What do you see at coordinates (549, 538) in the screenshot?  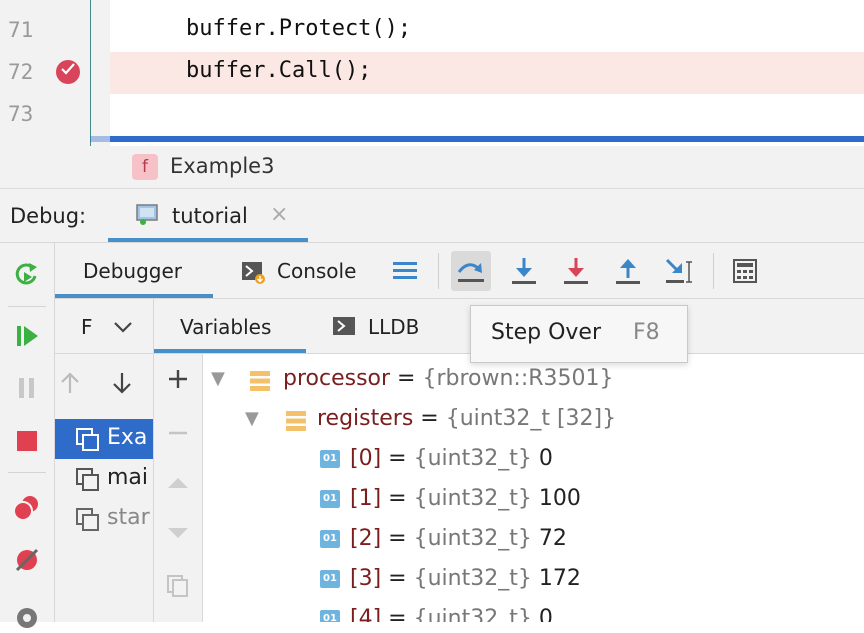 I see `var-value: 72` at bounding box center [549, 538].